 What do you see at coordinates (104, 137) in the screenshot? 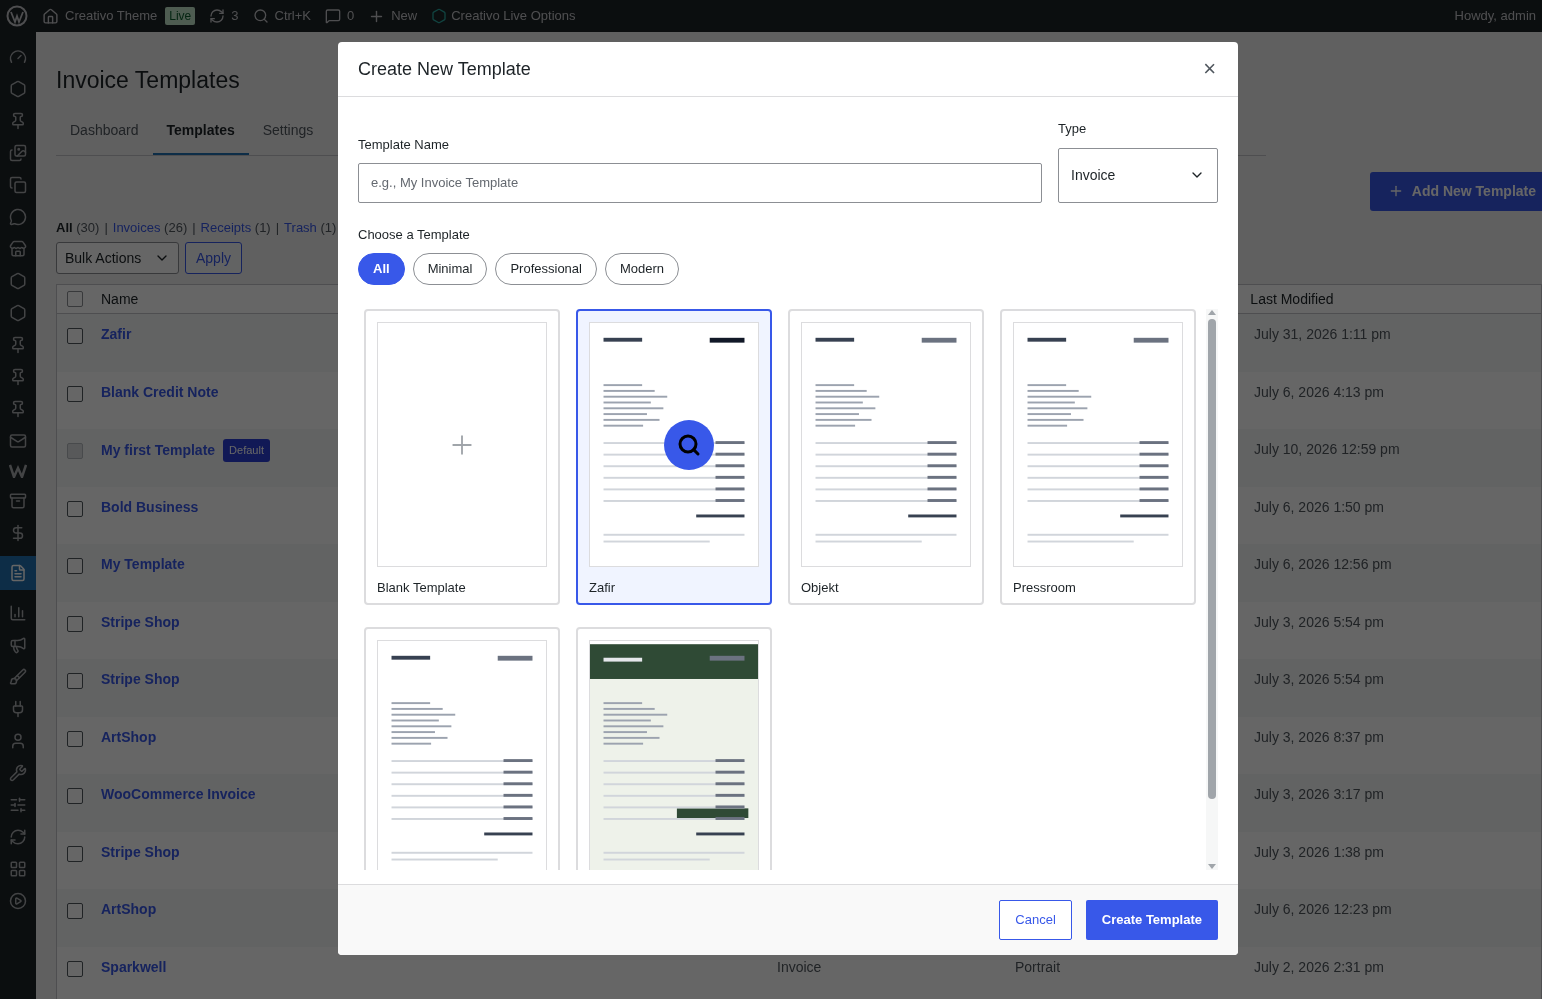
I see `page-tab: Dashboard` at bounding box center [104, 137].